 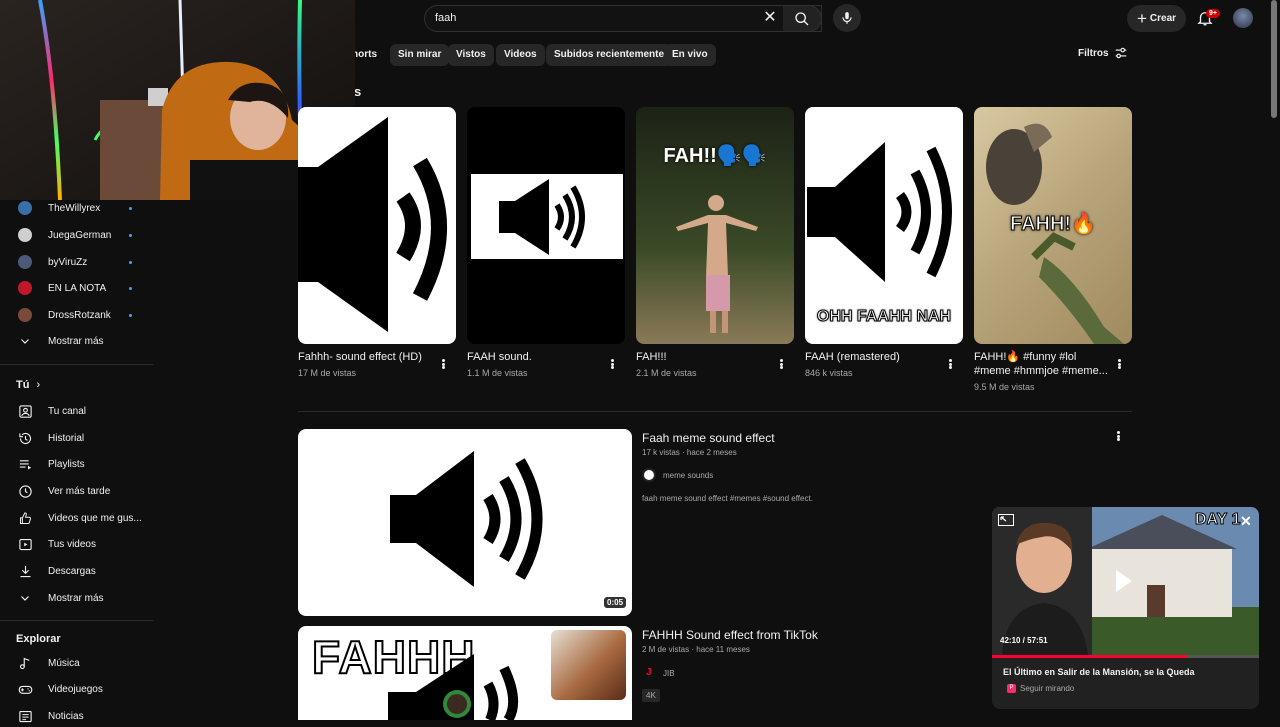 I want to click on sidebar-item-descargas: Descargas, so click(x=75, y=571).